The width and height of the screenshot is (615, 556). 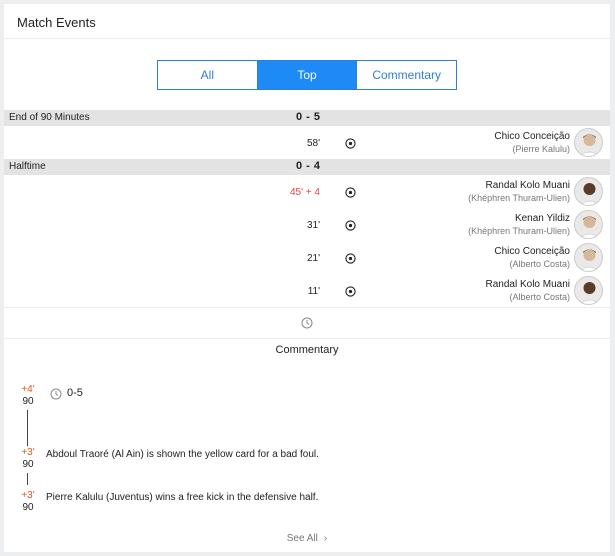 I want to click on event-row: 58' Chico Conceição (Pierre Kalulu), so click(x=307, y=142).